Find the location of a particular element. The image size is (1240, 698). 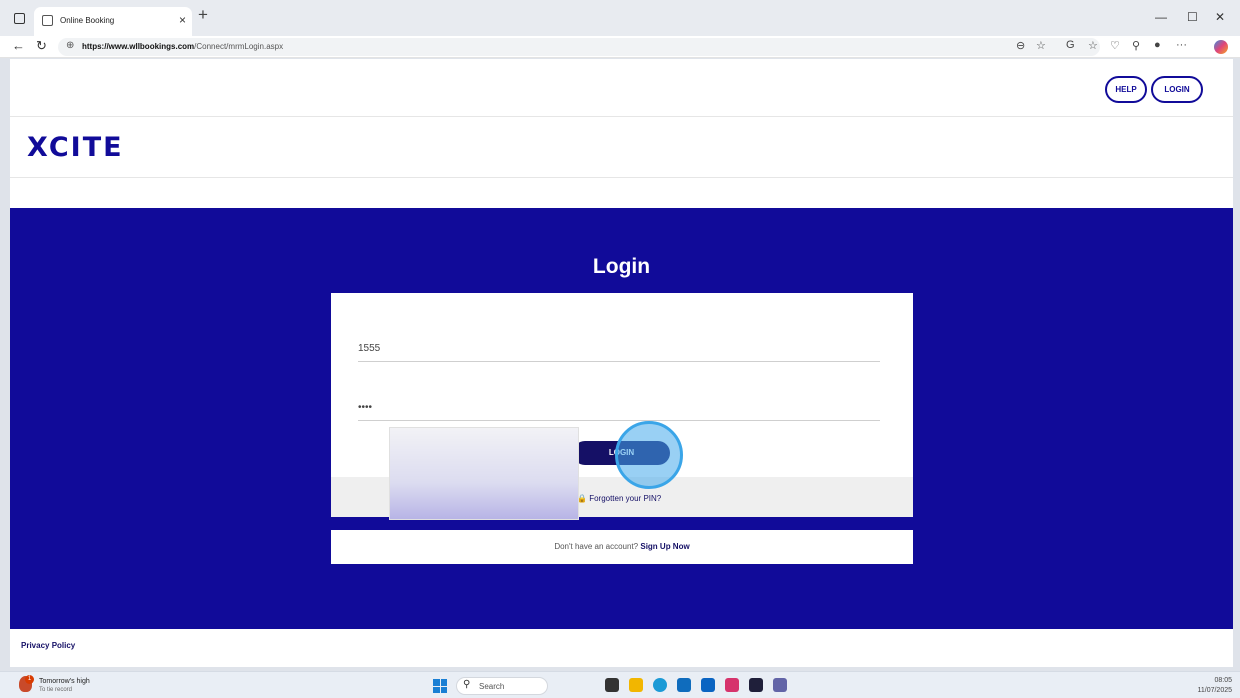

edge-icon is located at coordinates (660, 685).